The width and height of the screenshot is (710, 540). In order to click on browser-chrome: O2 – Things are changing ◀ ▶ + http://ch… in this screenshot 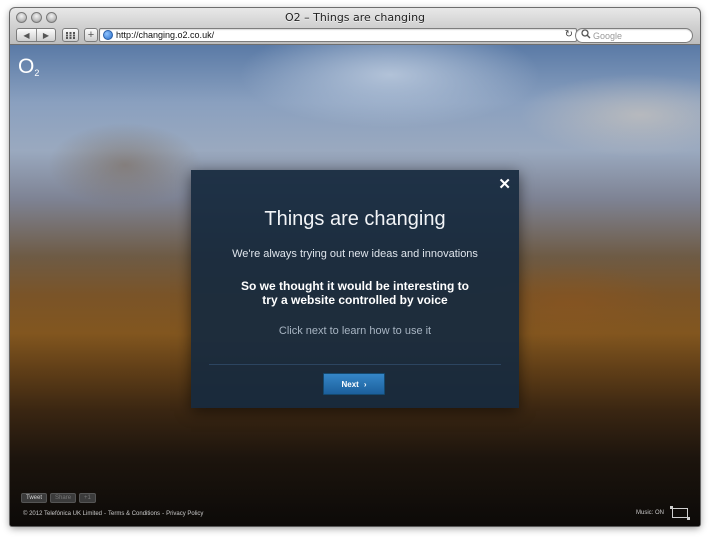, I will do `click(355, 26)`.